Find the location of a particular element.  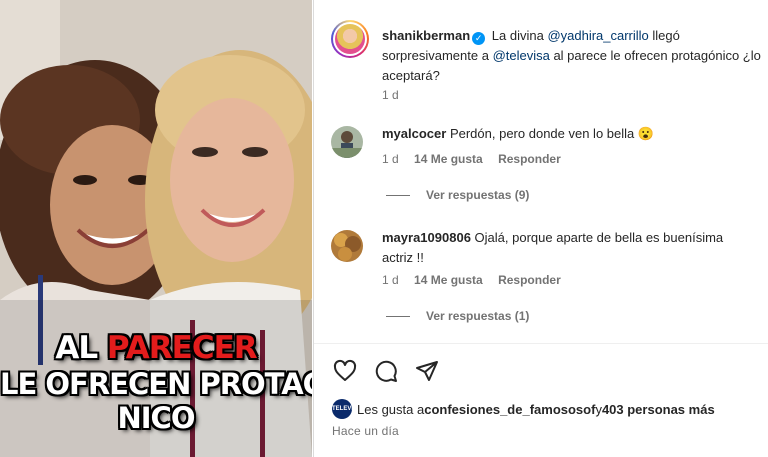

author-avatar is located at coordinates (350, 39).